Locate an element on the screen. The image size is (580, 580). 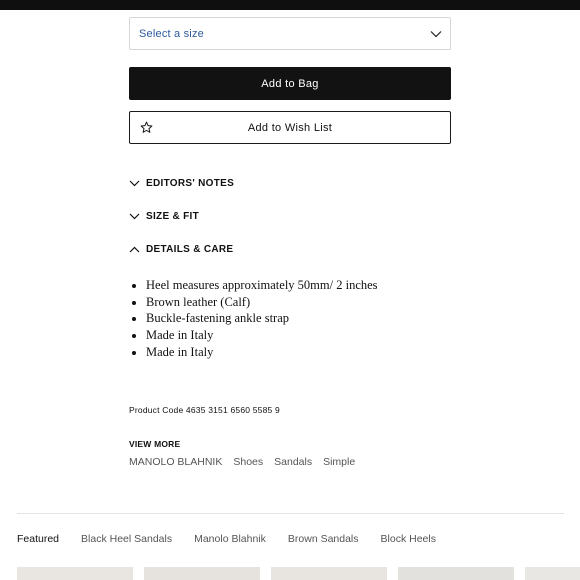
accordion-editors-notes: EDITORS' NOTES is located at coordinates (181, 183).